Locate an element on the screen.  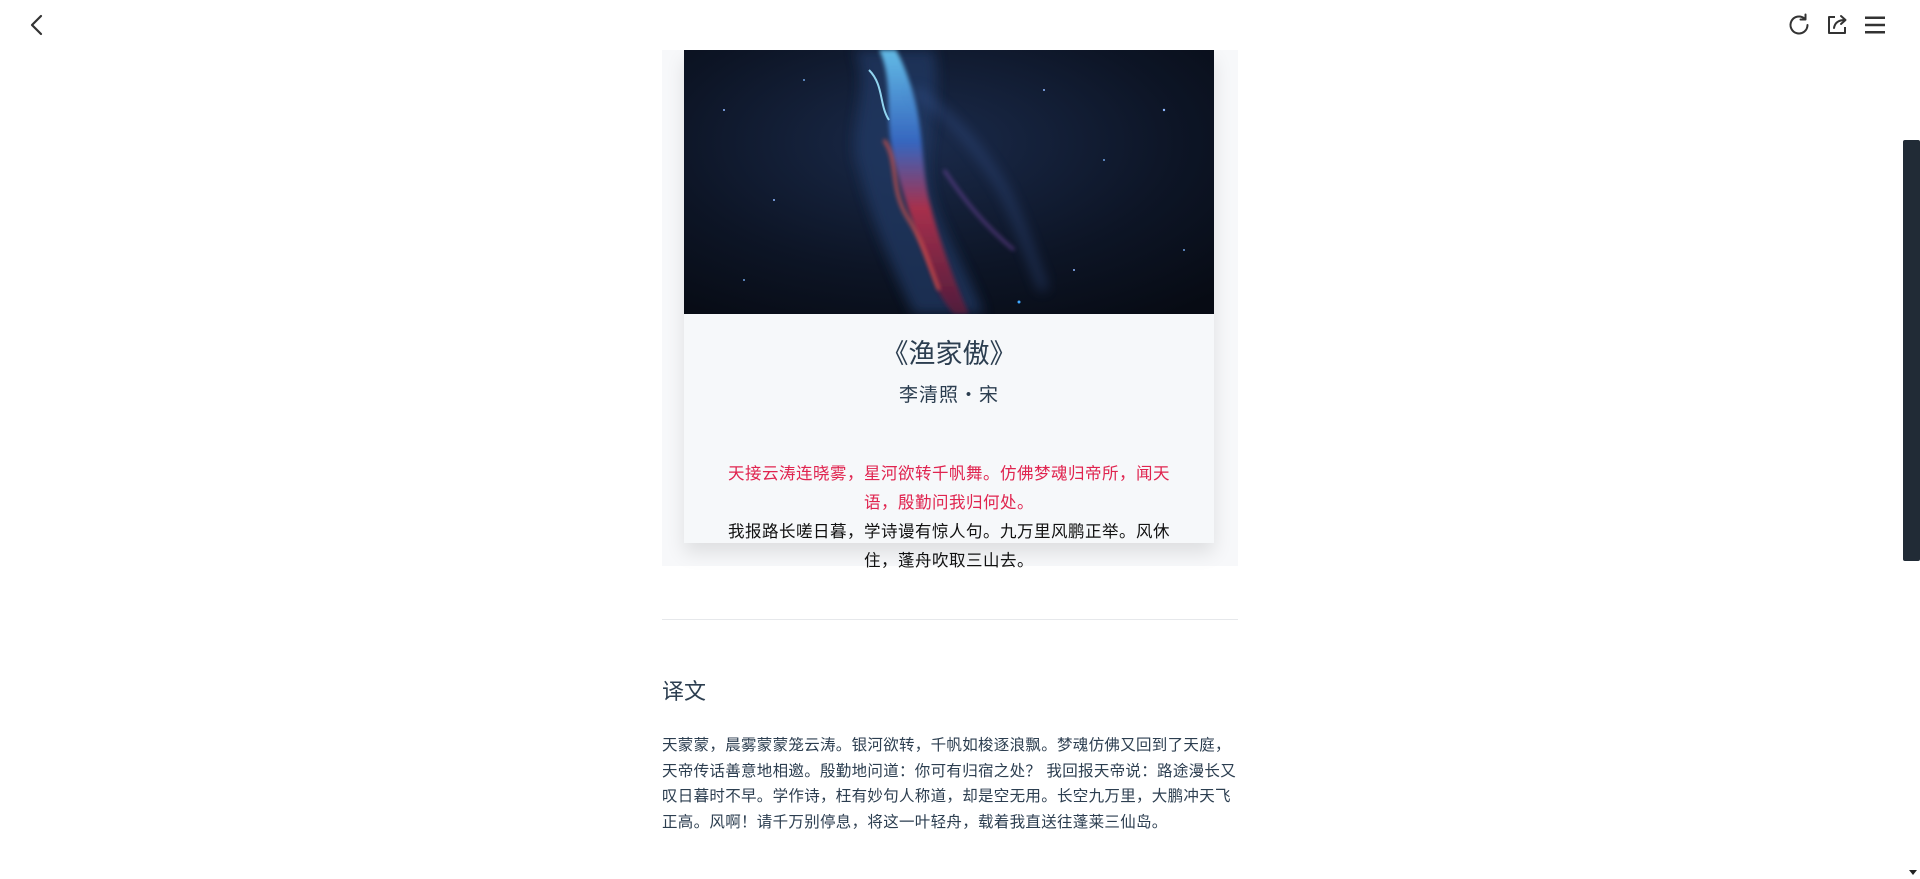
poem-author: 李清照・宋 is located at coordinates (948, 395).